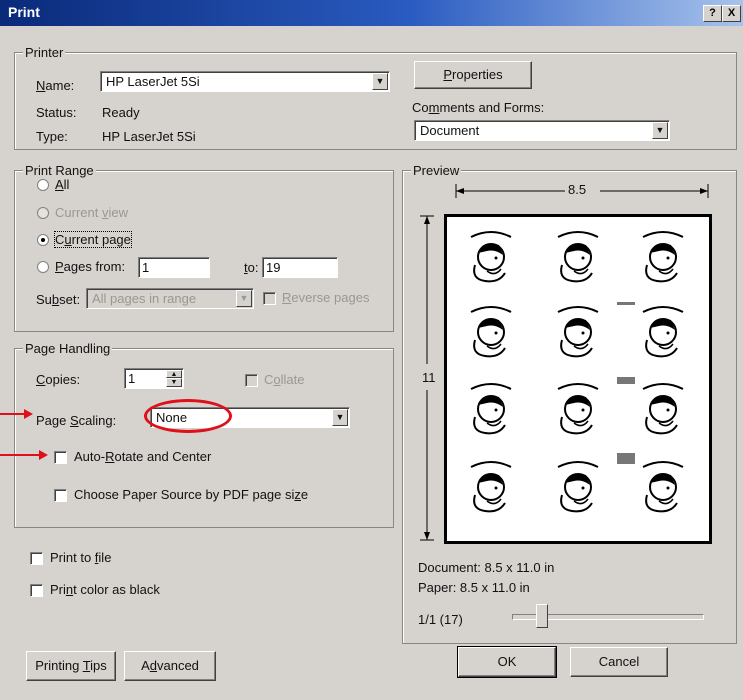 The height and width of the screenshot is (700, 743). What do you see at coordinates (429, 377) in the screenshot?
I see `height-dimension-label: 11` at bounding box center [429, 377].